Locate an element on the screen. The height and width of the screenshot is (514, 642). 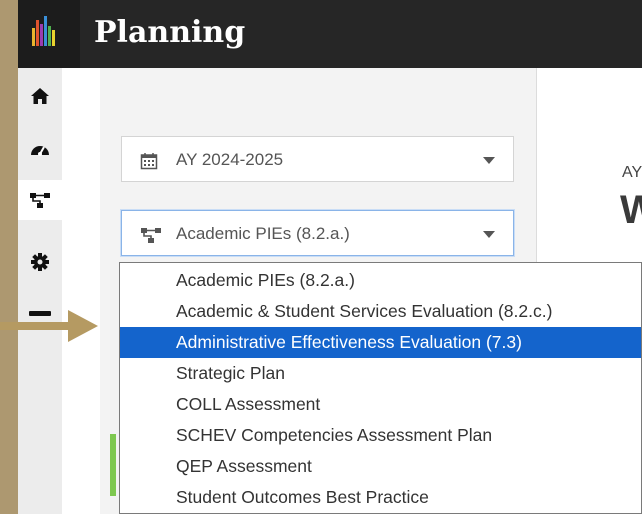
dropdown-option: QEP Assessment is located at coordinates (380, 466).